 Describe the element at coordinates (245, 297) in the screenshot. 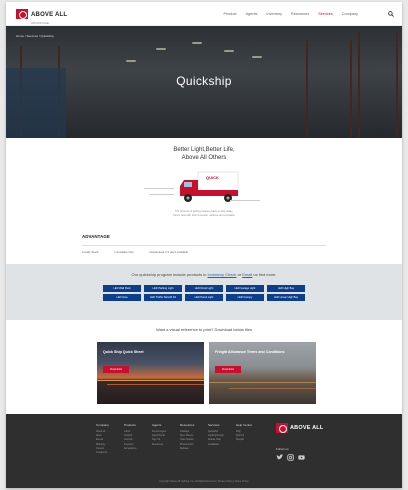

I see `product-button: LED Canopy` at that location.